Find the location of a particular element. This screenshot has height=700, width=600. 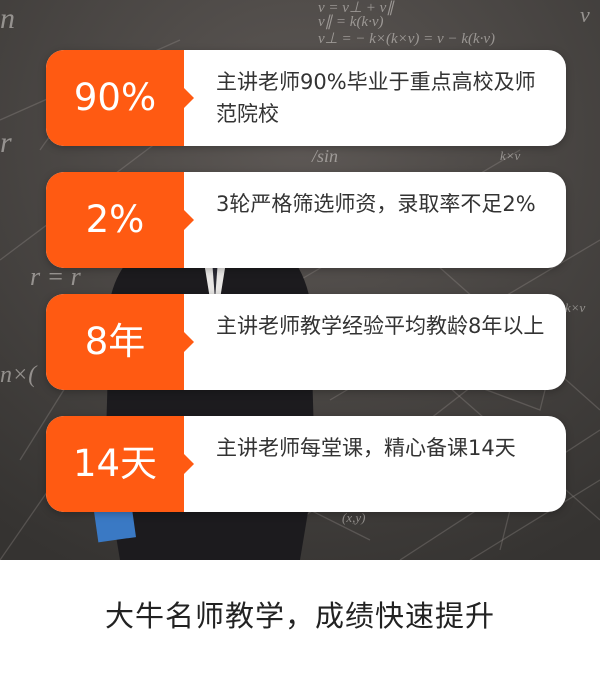

bottom-caption: 大牛名师教学，成绩快速提升 is located at coordinates (299, 616).